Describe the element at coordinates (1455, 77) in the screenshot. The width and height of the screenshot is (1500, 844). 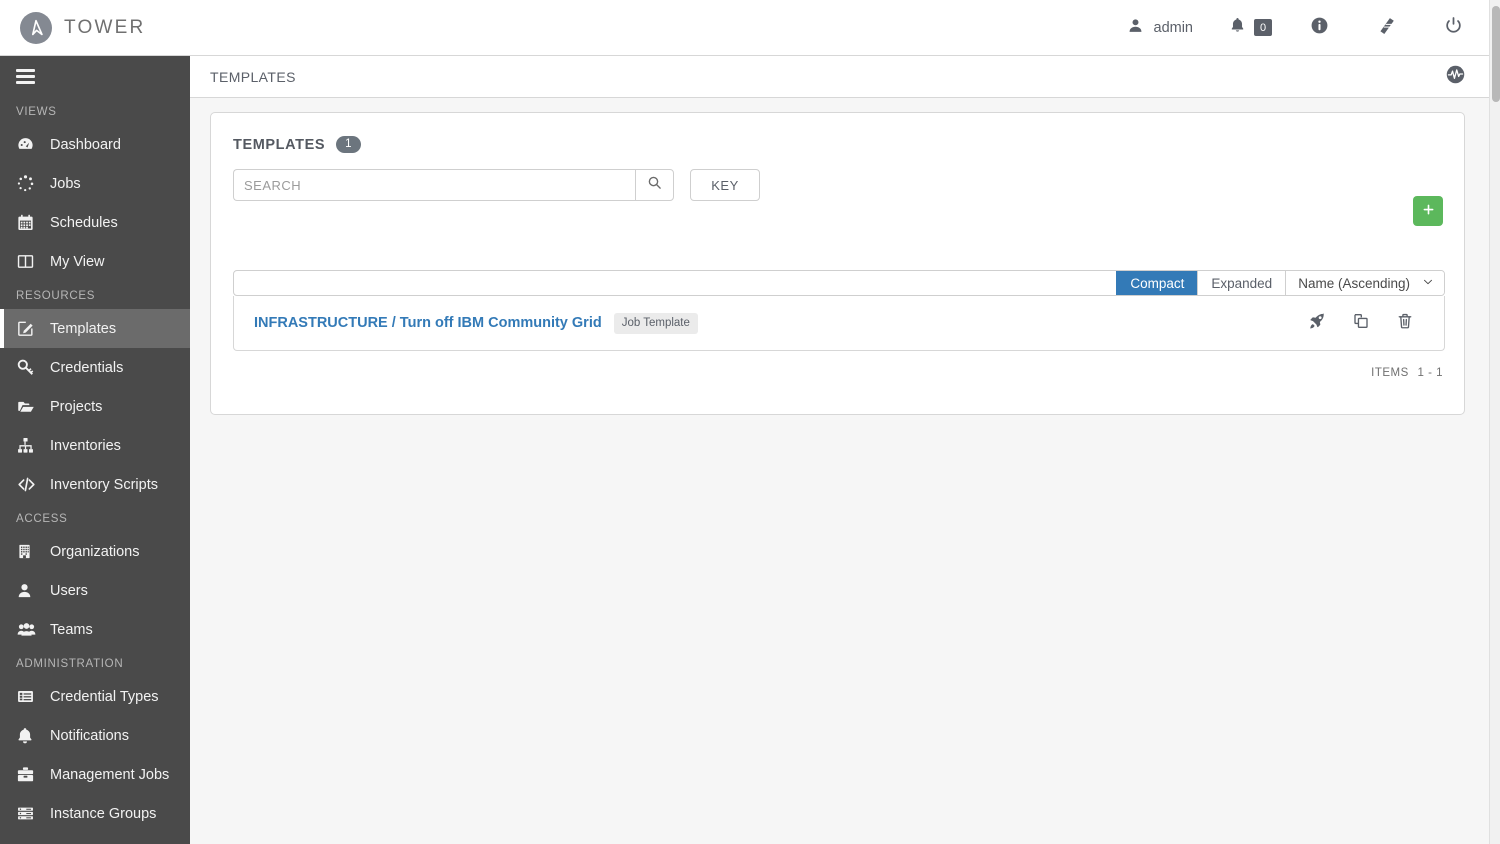
I see `activity-stream-icon` at that location.